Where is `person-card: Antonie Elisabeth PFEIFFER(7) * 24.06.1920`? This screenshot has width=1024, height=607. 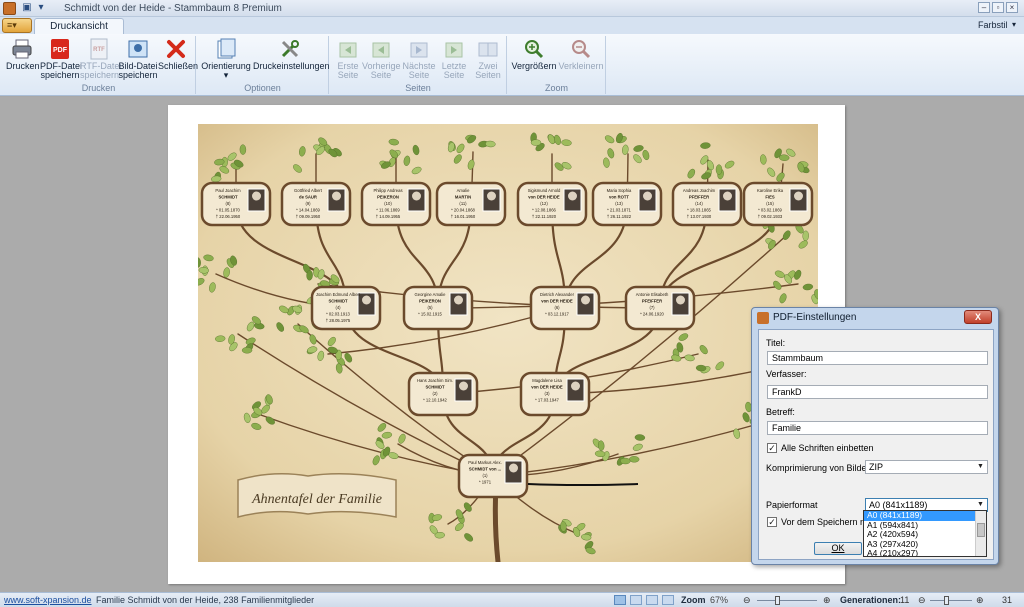
person-card: Antonie Elisabeth PFEIFFER(7) * 24.06.1920 is located at coordinates (660, 308).